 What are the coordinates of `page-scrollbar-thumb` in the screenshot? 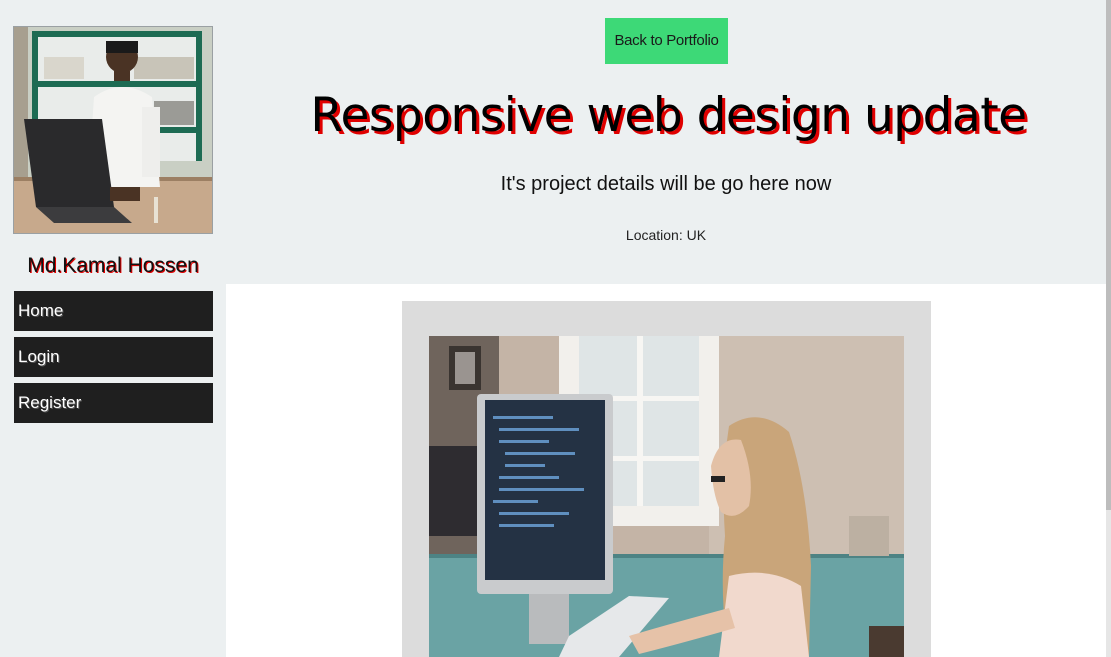 It's located at (1108, 255).